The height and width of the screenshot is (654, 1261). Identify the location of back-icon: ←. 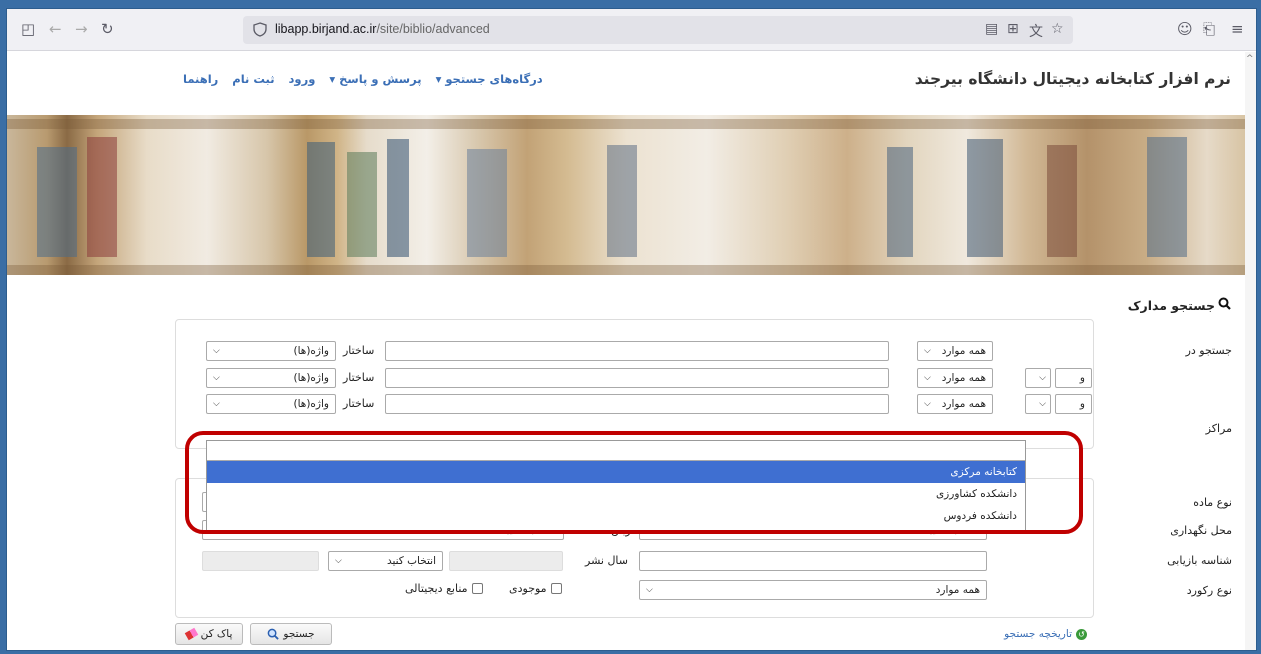
(55, 29).